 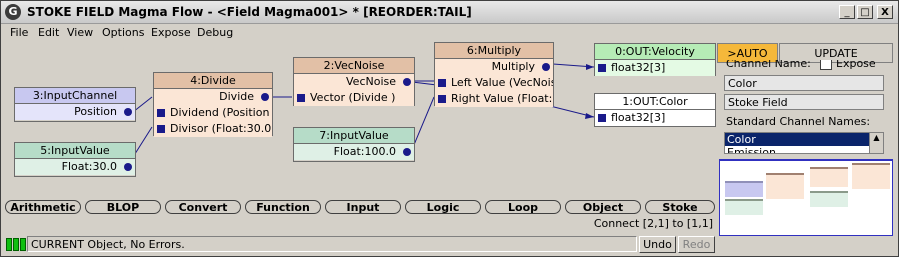 I want to click on category-object-button: Object, so click(x=603, y=207).